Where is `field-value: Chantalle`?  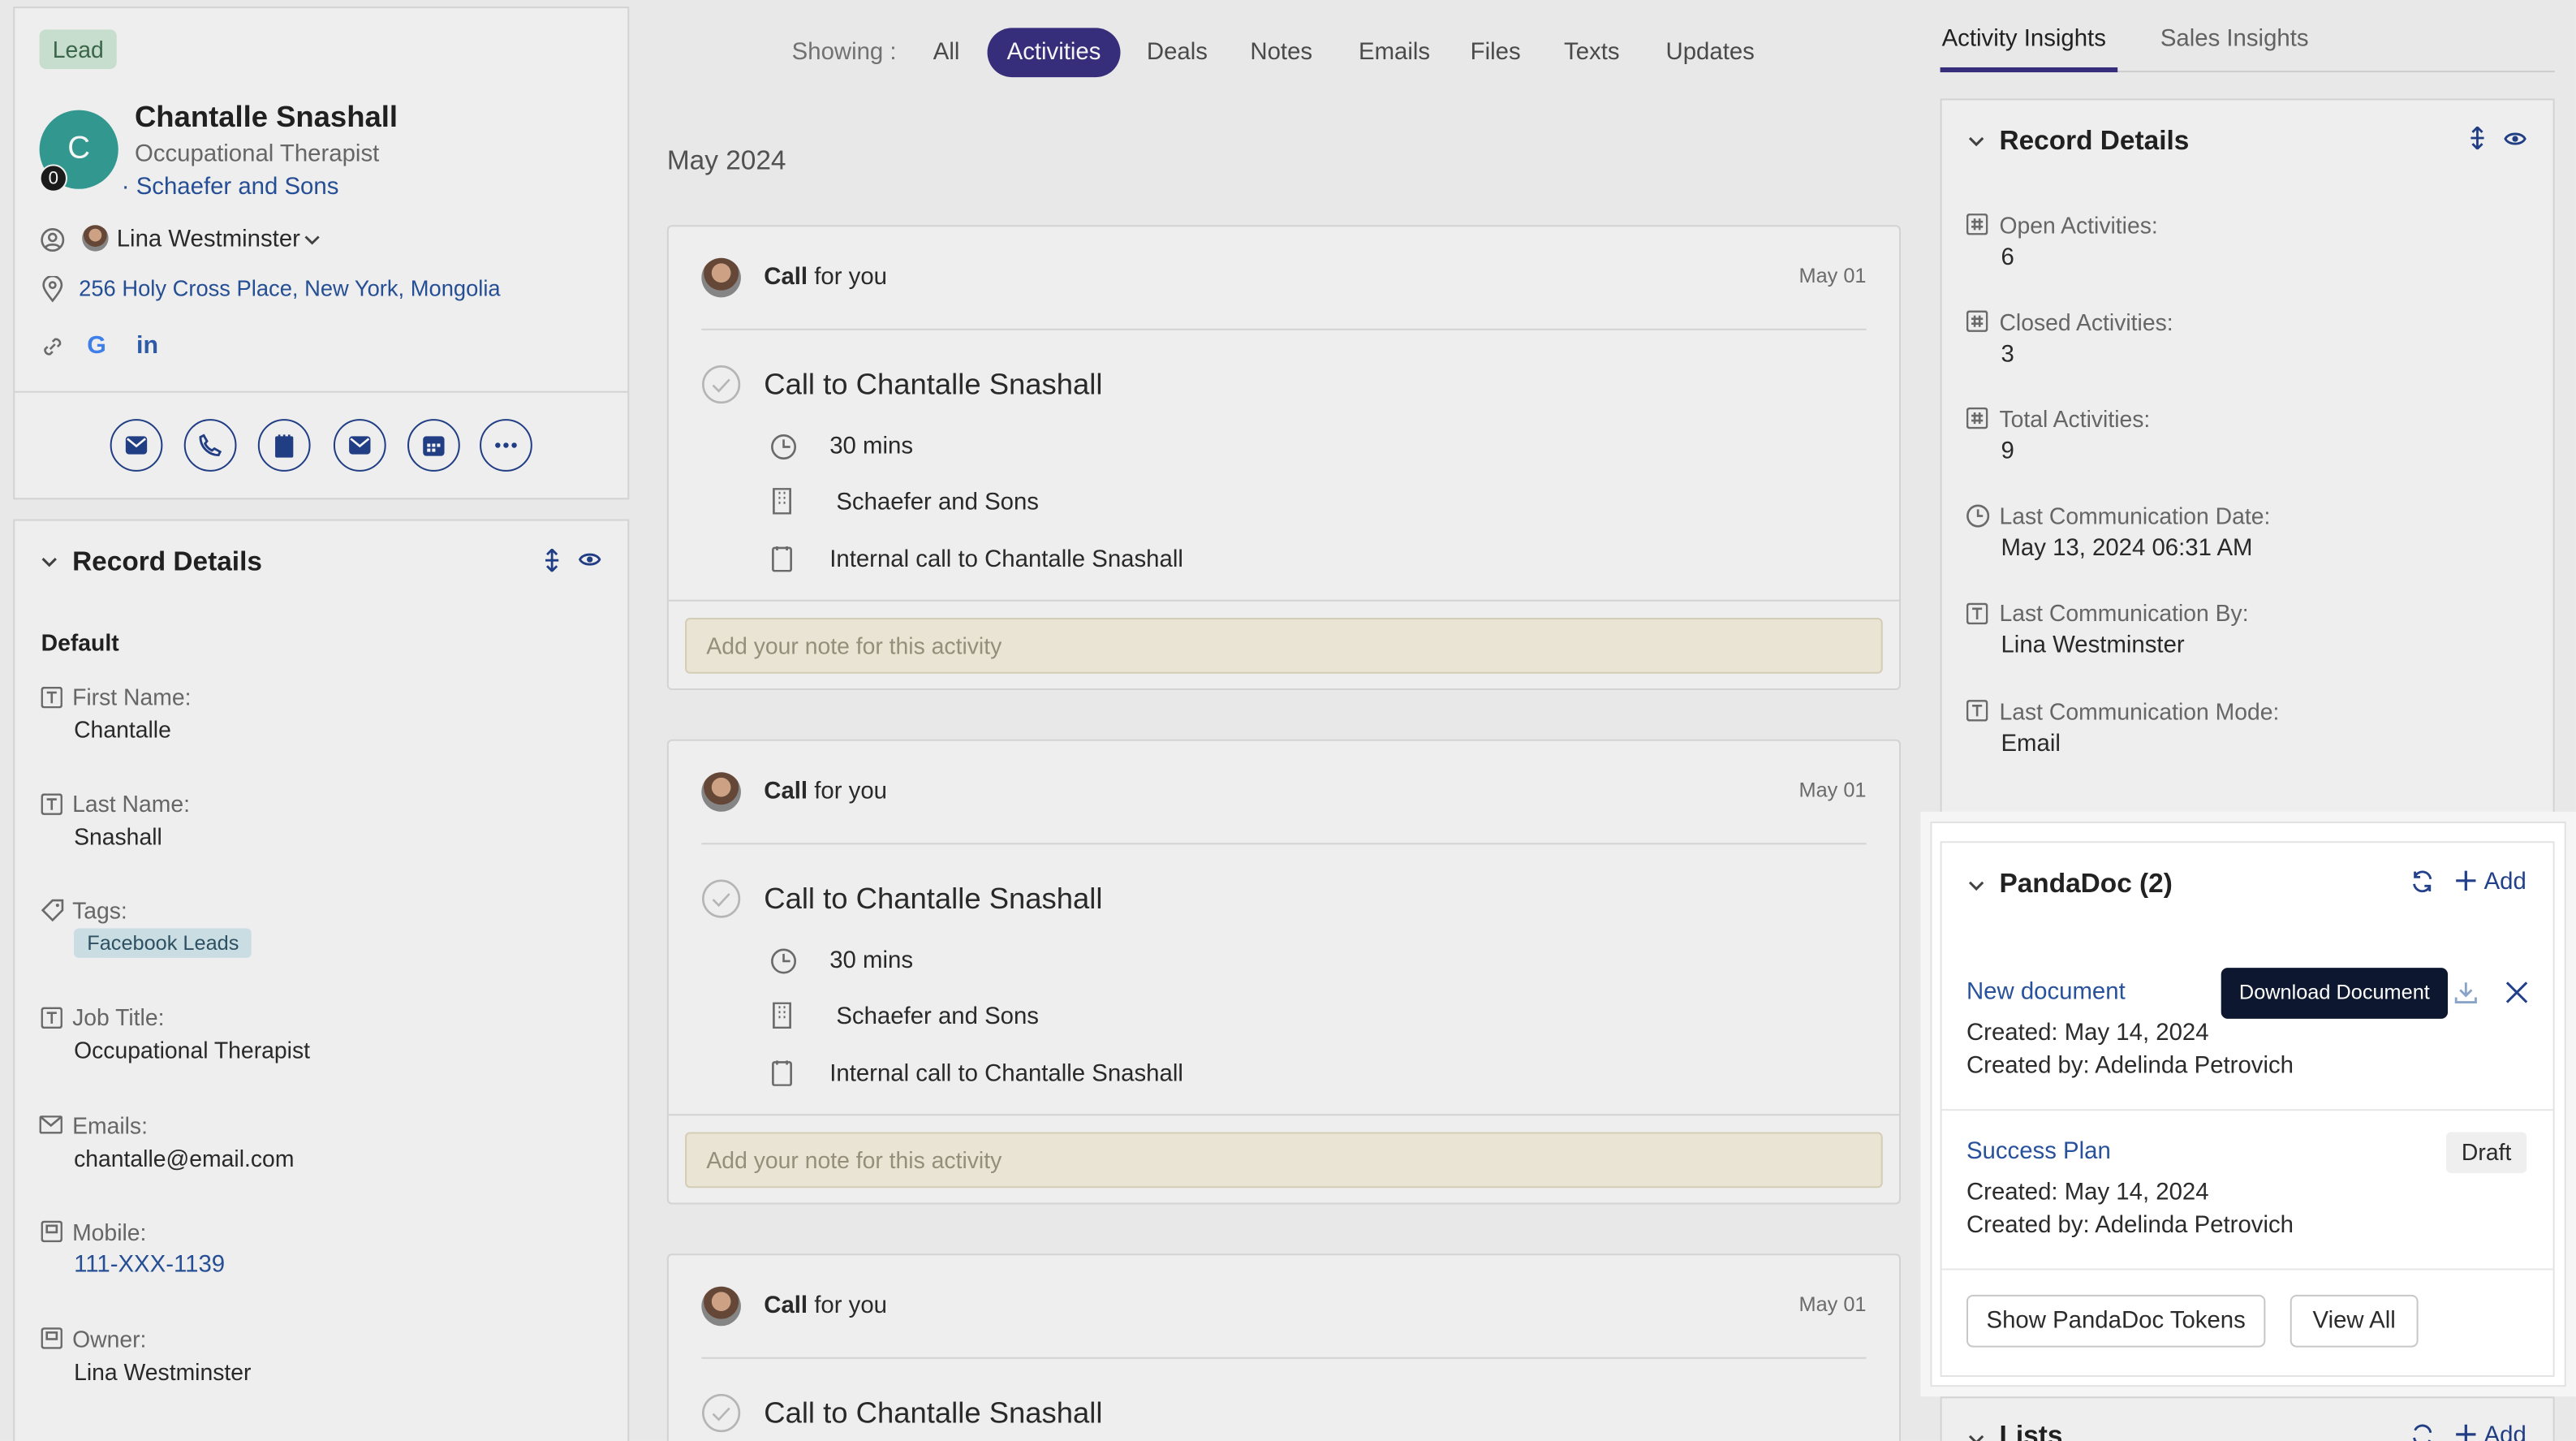
field-value: Chantalle is located at coordinates (123, 729).